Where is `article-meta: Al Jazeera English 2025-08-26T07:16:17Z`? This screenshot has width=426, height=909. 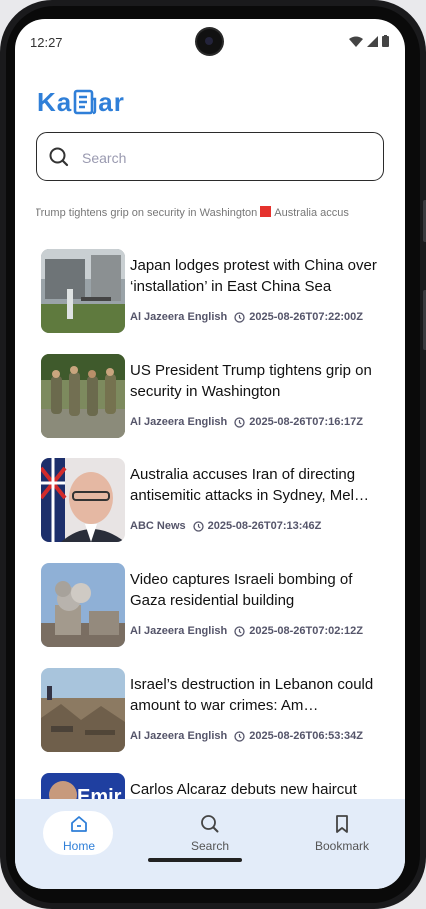
article-meta: Al Jazeera English 2025-08-26T07:16:17Z is located at coordinates (246, 422).